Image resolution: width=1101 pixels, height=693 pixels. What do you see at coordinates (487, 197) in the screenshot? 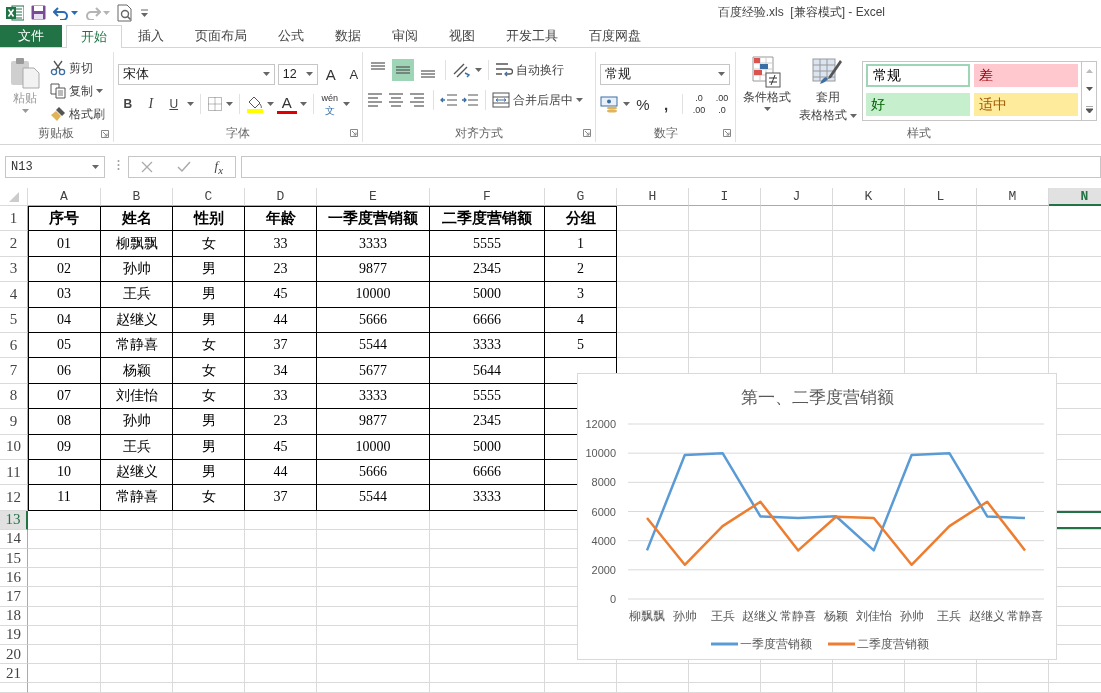
I see `column-header: F` at bounding box center [487, 197].